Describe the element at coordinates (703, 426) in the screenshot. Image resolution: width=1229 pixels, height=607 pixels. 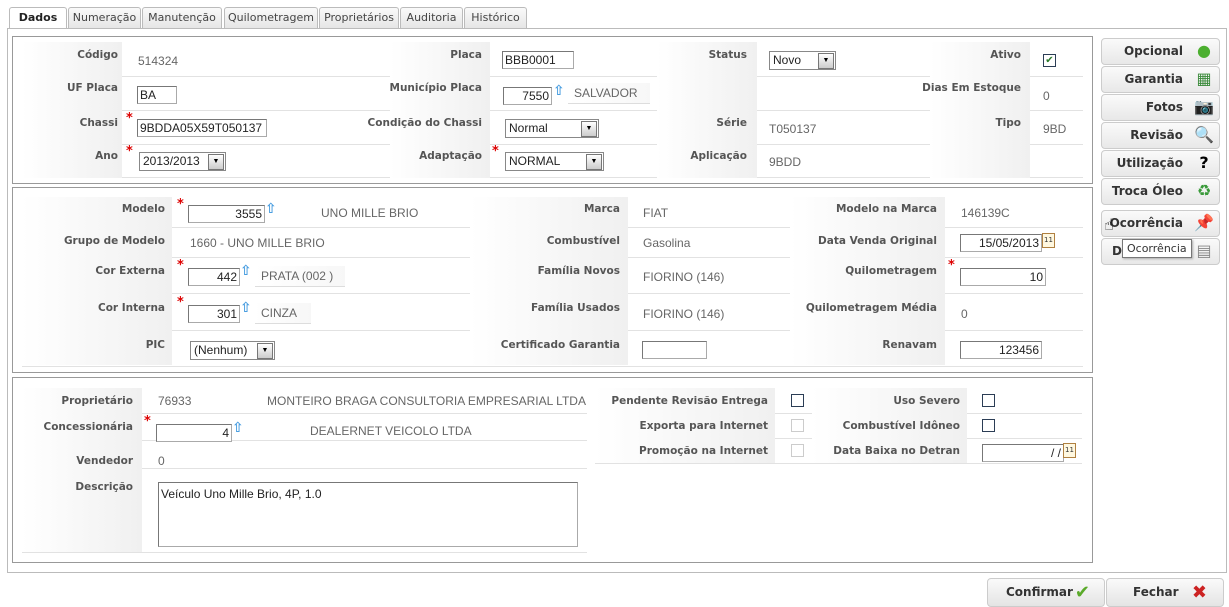
I see `exporta-internet-label: Exporta para Internet` at that location.